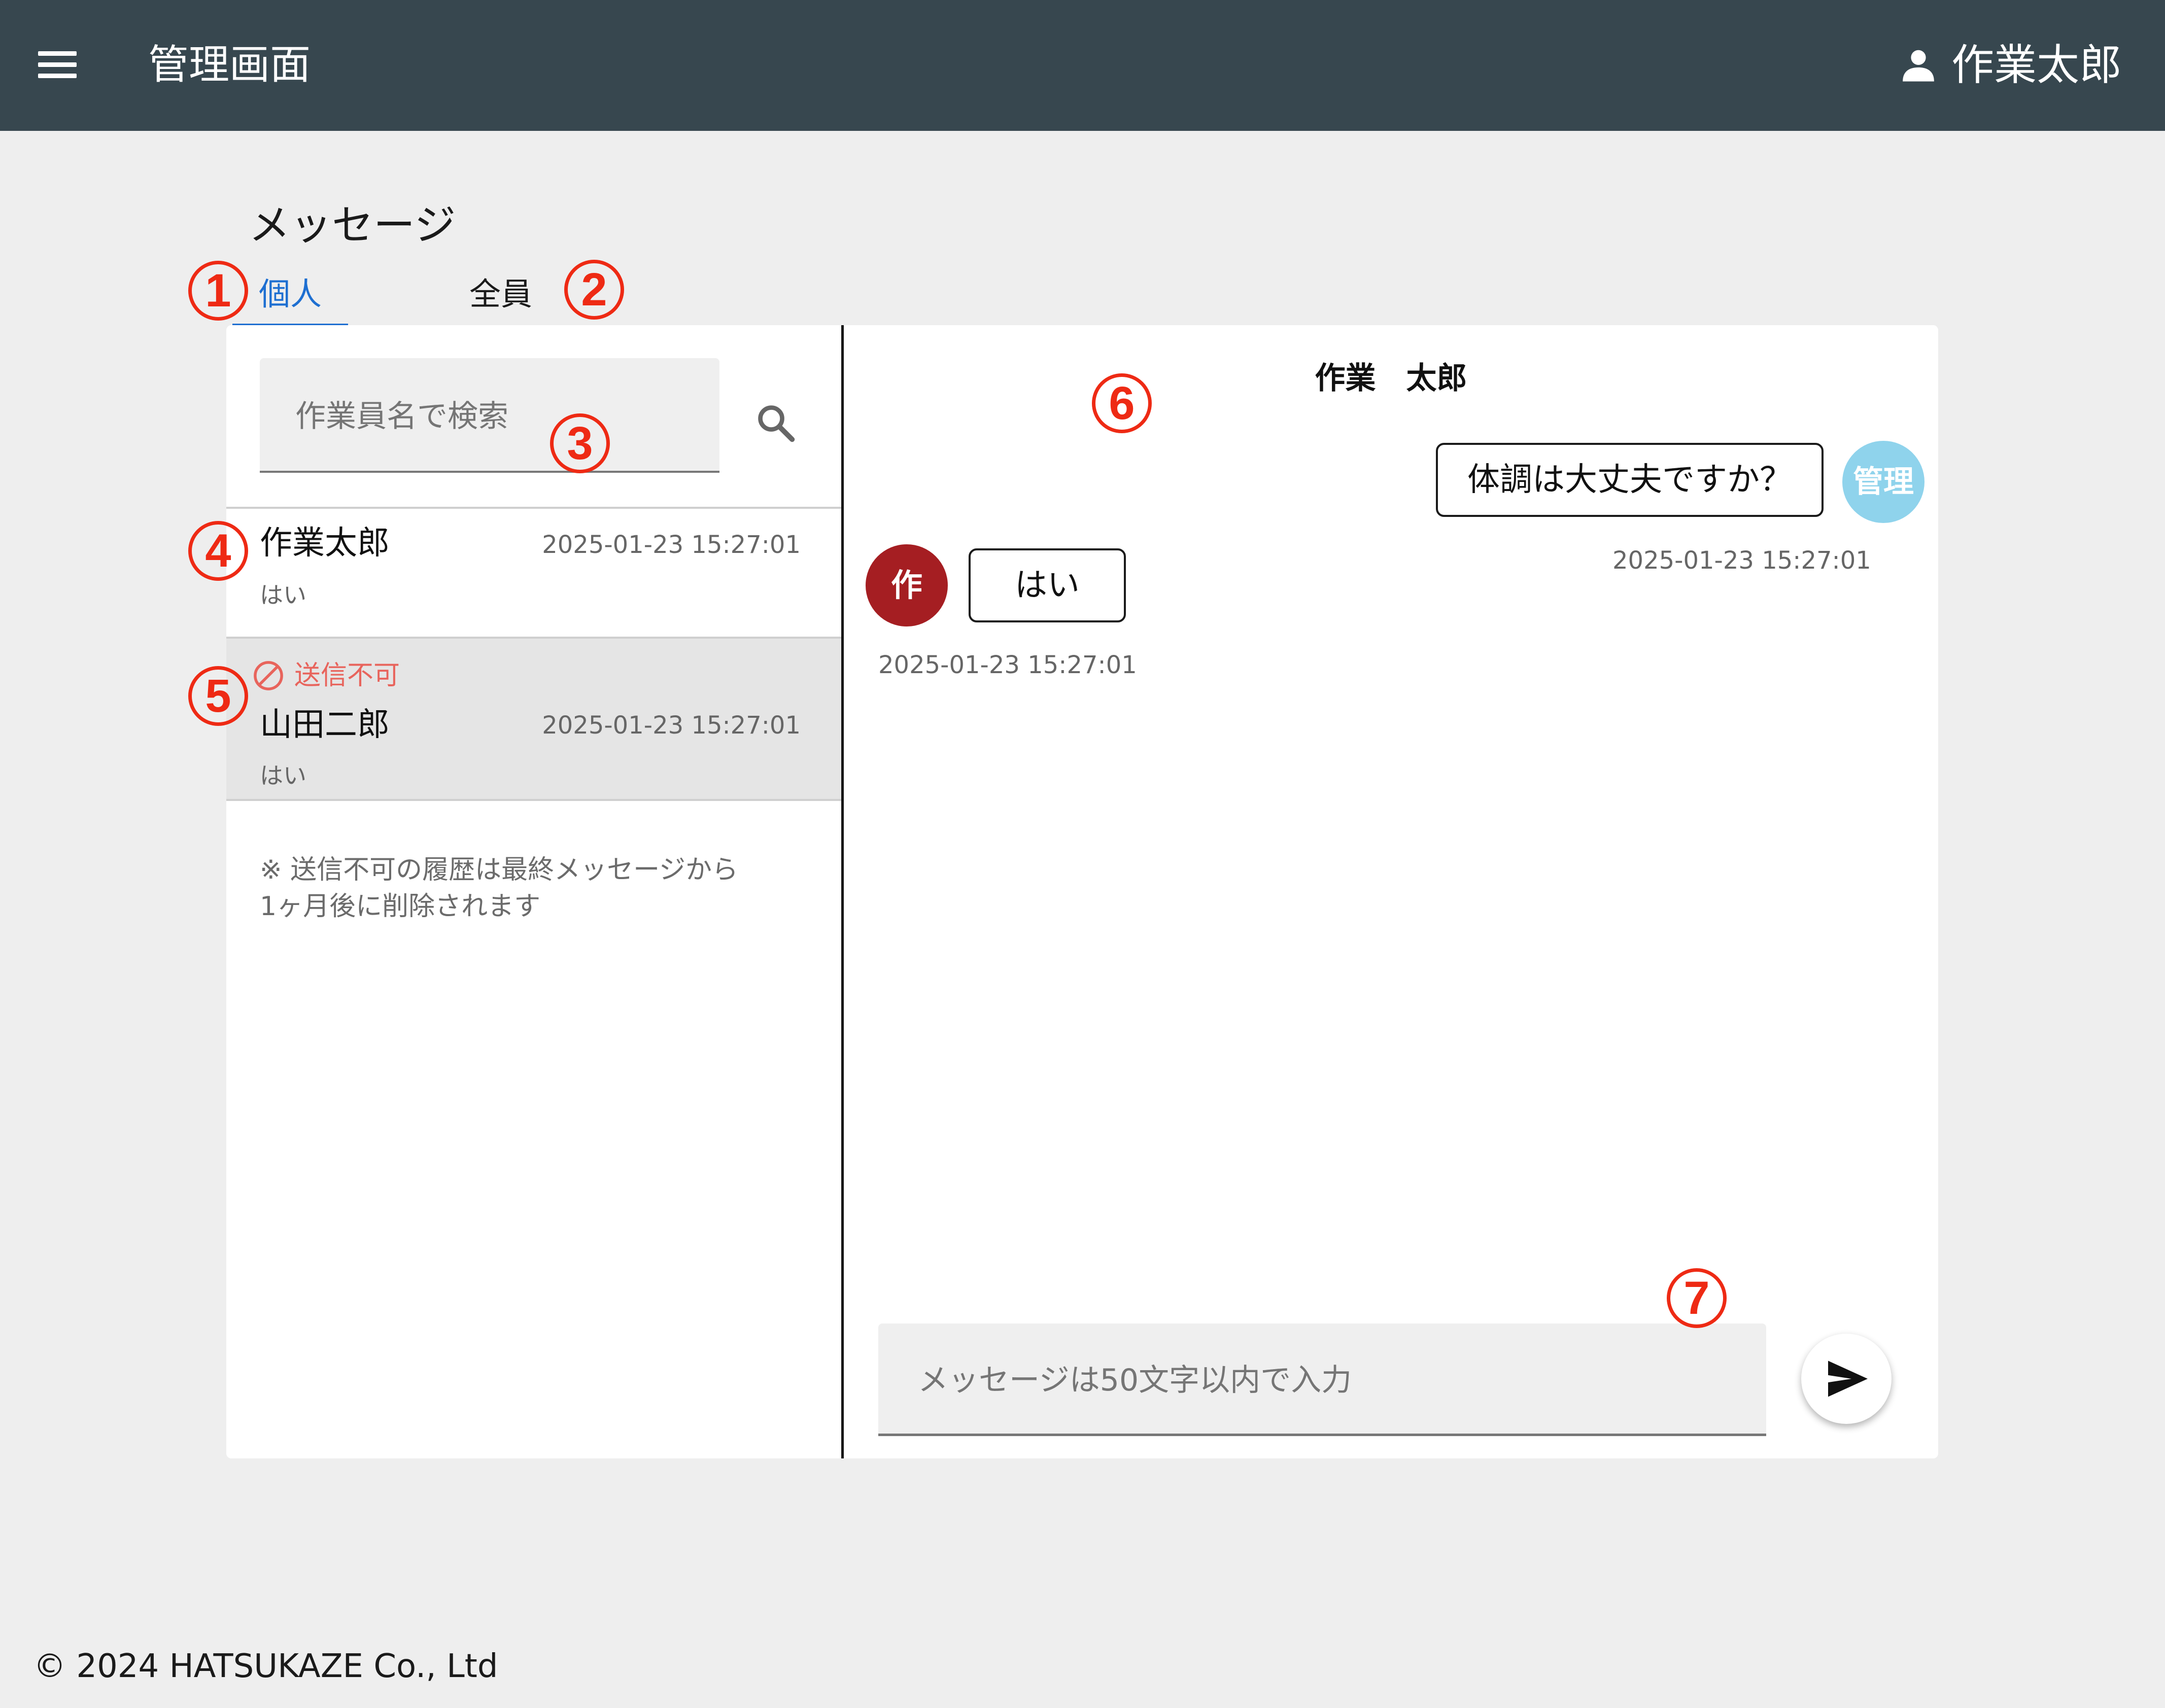  I want to click on annotation-marker: 3, so click(580, 443).